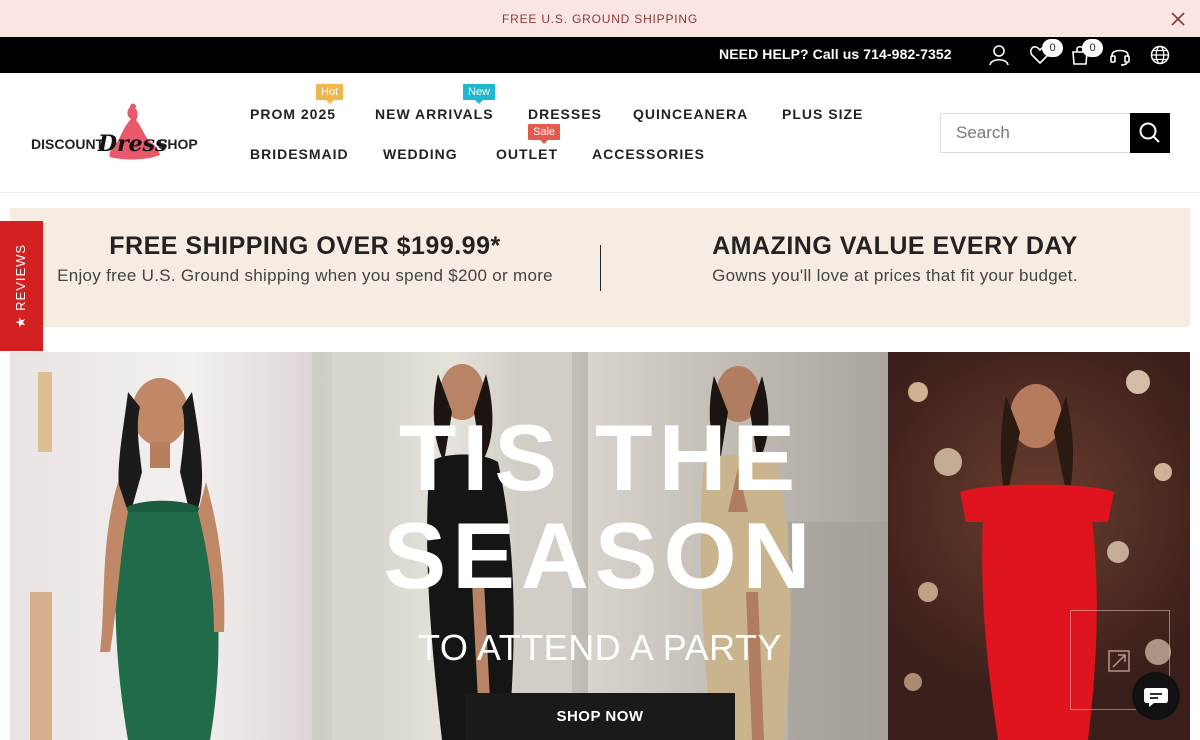 The height and width of the screenshot is (740, 1200). I want to click on sale-badge: Sale, so click(544, 134).